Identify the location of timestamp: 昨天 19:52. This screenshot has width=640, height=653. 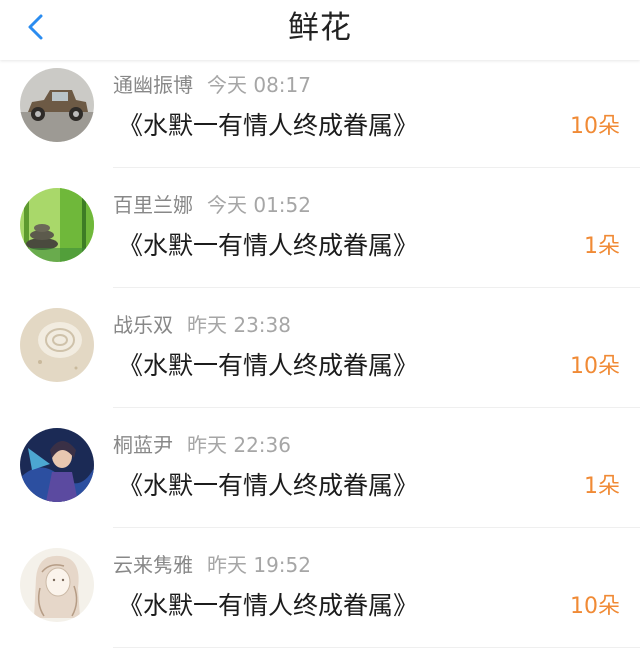
(259, 565).